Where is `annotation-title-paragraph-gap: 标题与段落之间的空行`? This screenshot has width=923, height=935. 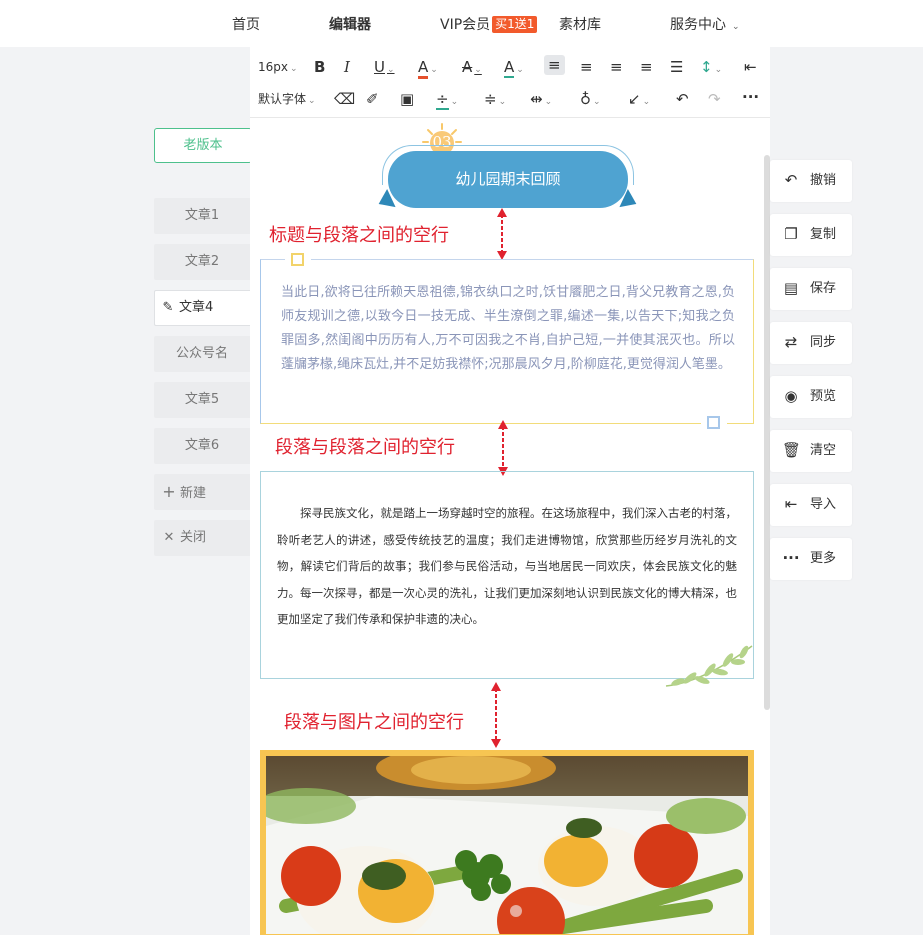 annotation-title-paragraph-gap: 标题与段落之间的空行 is located at coordinates (359, 235).